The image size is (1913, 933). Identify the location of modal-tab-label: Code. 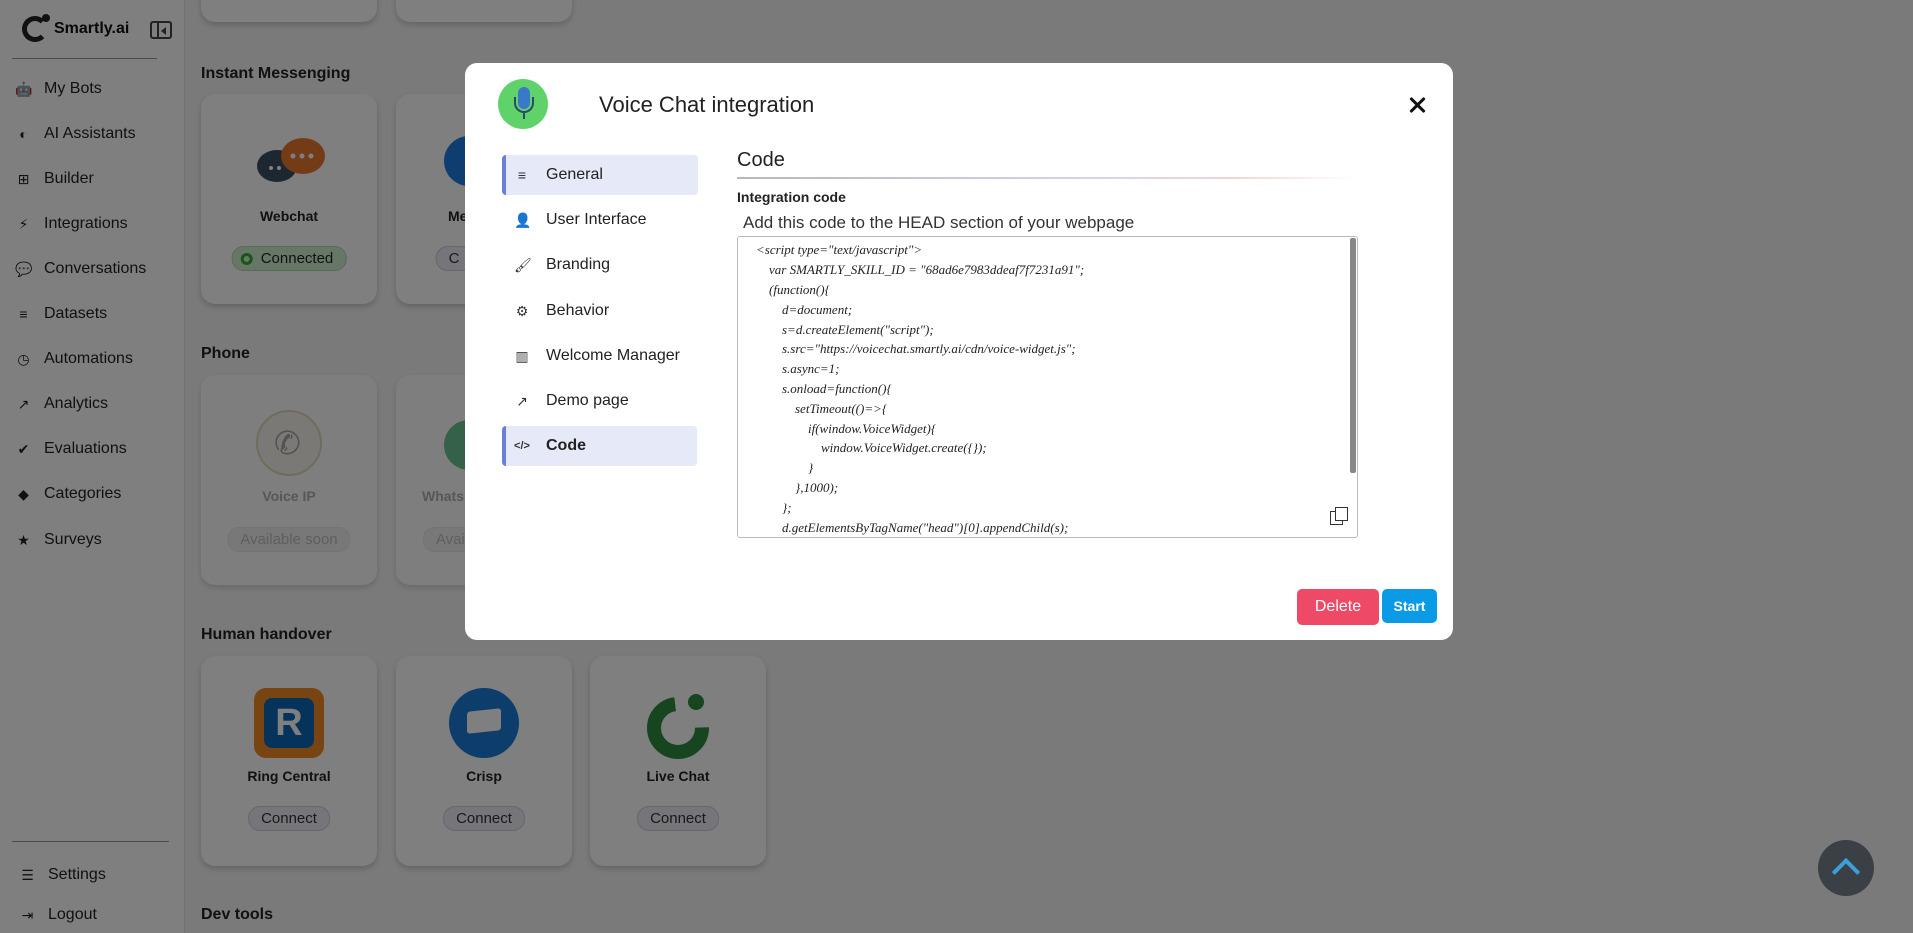
(566, 445).